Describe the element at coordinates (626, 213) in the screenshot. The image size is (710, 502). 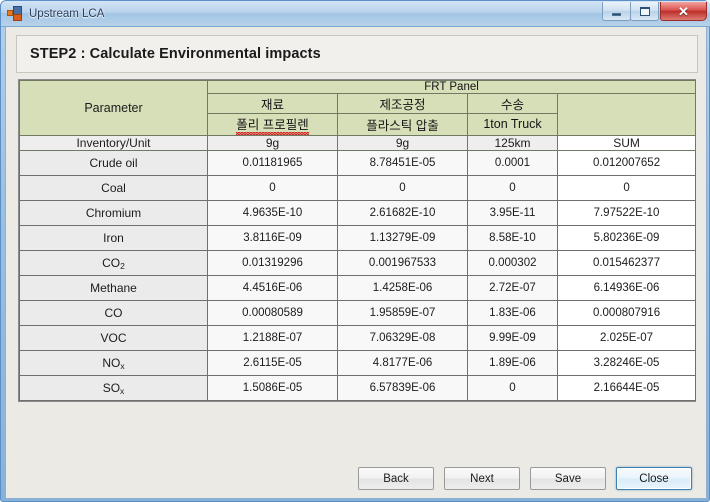
I see `cell-sum: 7.97522E-10` at that location.